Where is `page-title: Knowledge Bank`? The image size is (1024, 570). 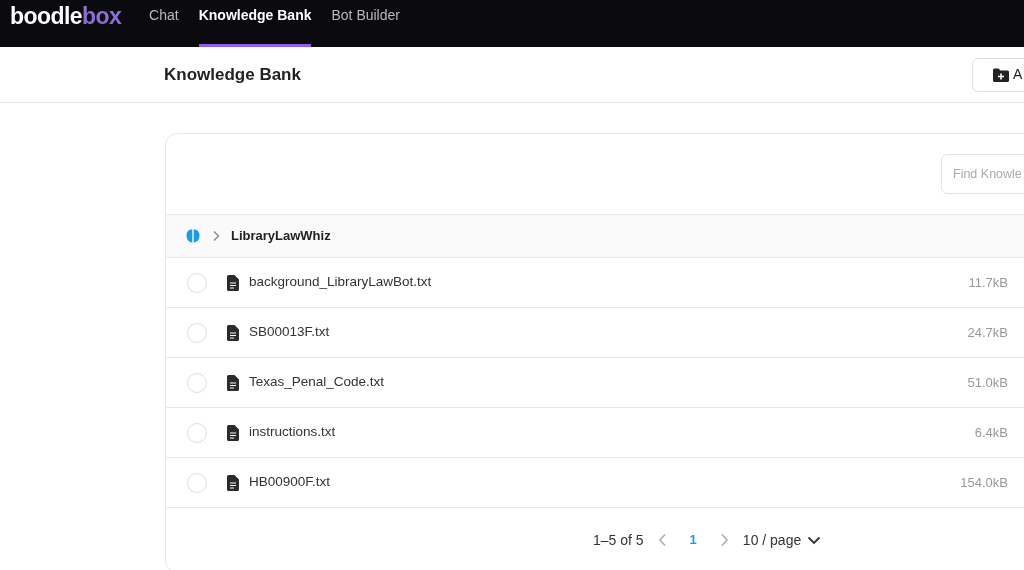
page-title: Knowledge Bank is located at coordinates (233, 74).